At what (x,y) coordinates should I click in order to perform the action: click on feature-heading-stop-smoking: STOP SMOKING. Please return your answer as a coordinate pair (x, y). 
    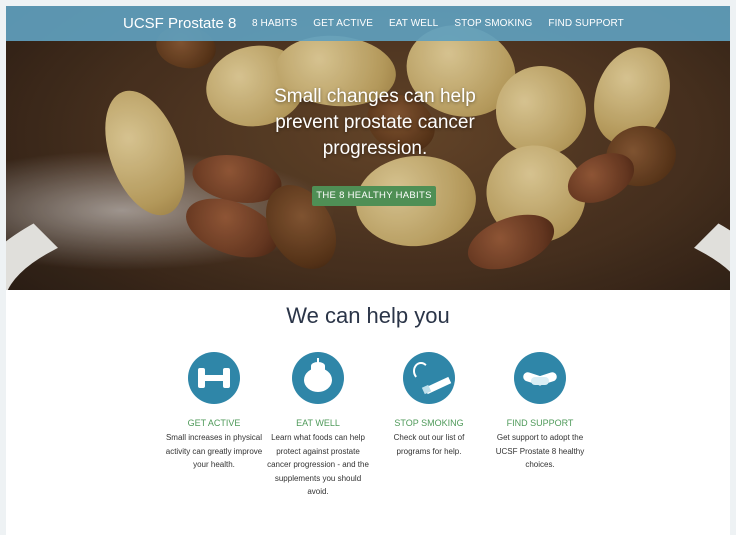
    Looking at the image, I should click on (429, 423).